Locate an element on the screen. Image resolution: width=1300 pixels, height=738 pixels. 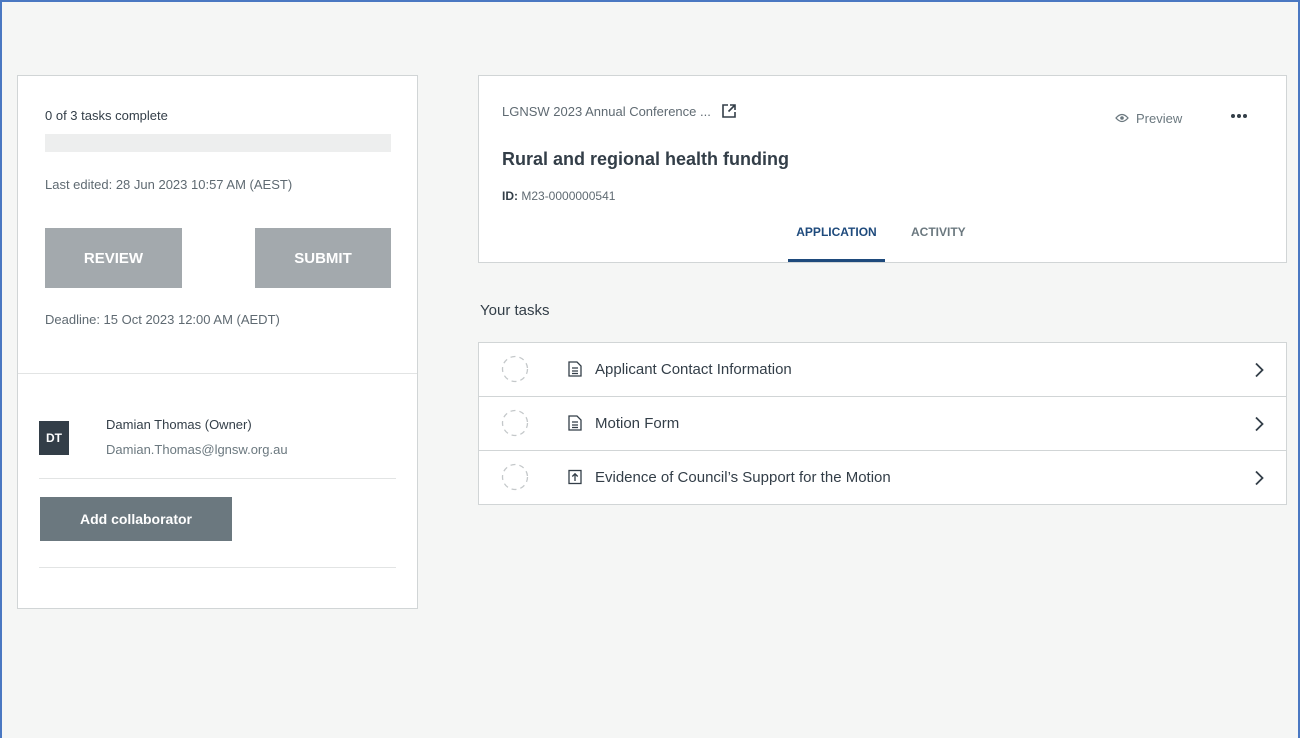
review-button: REVIEW is located at coordinates (113, 258).